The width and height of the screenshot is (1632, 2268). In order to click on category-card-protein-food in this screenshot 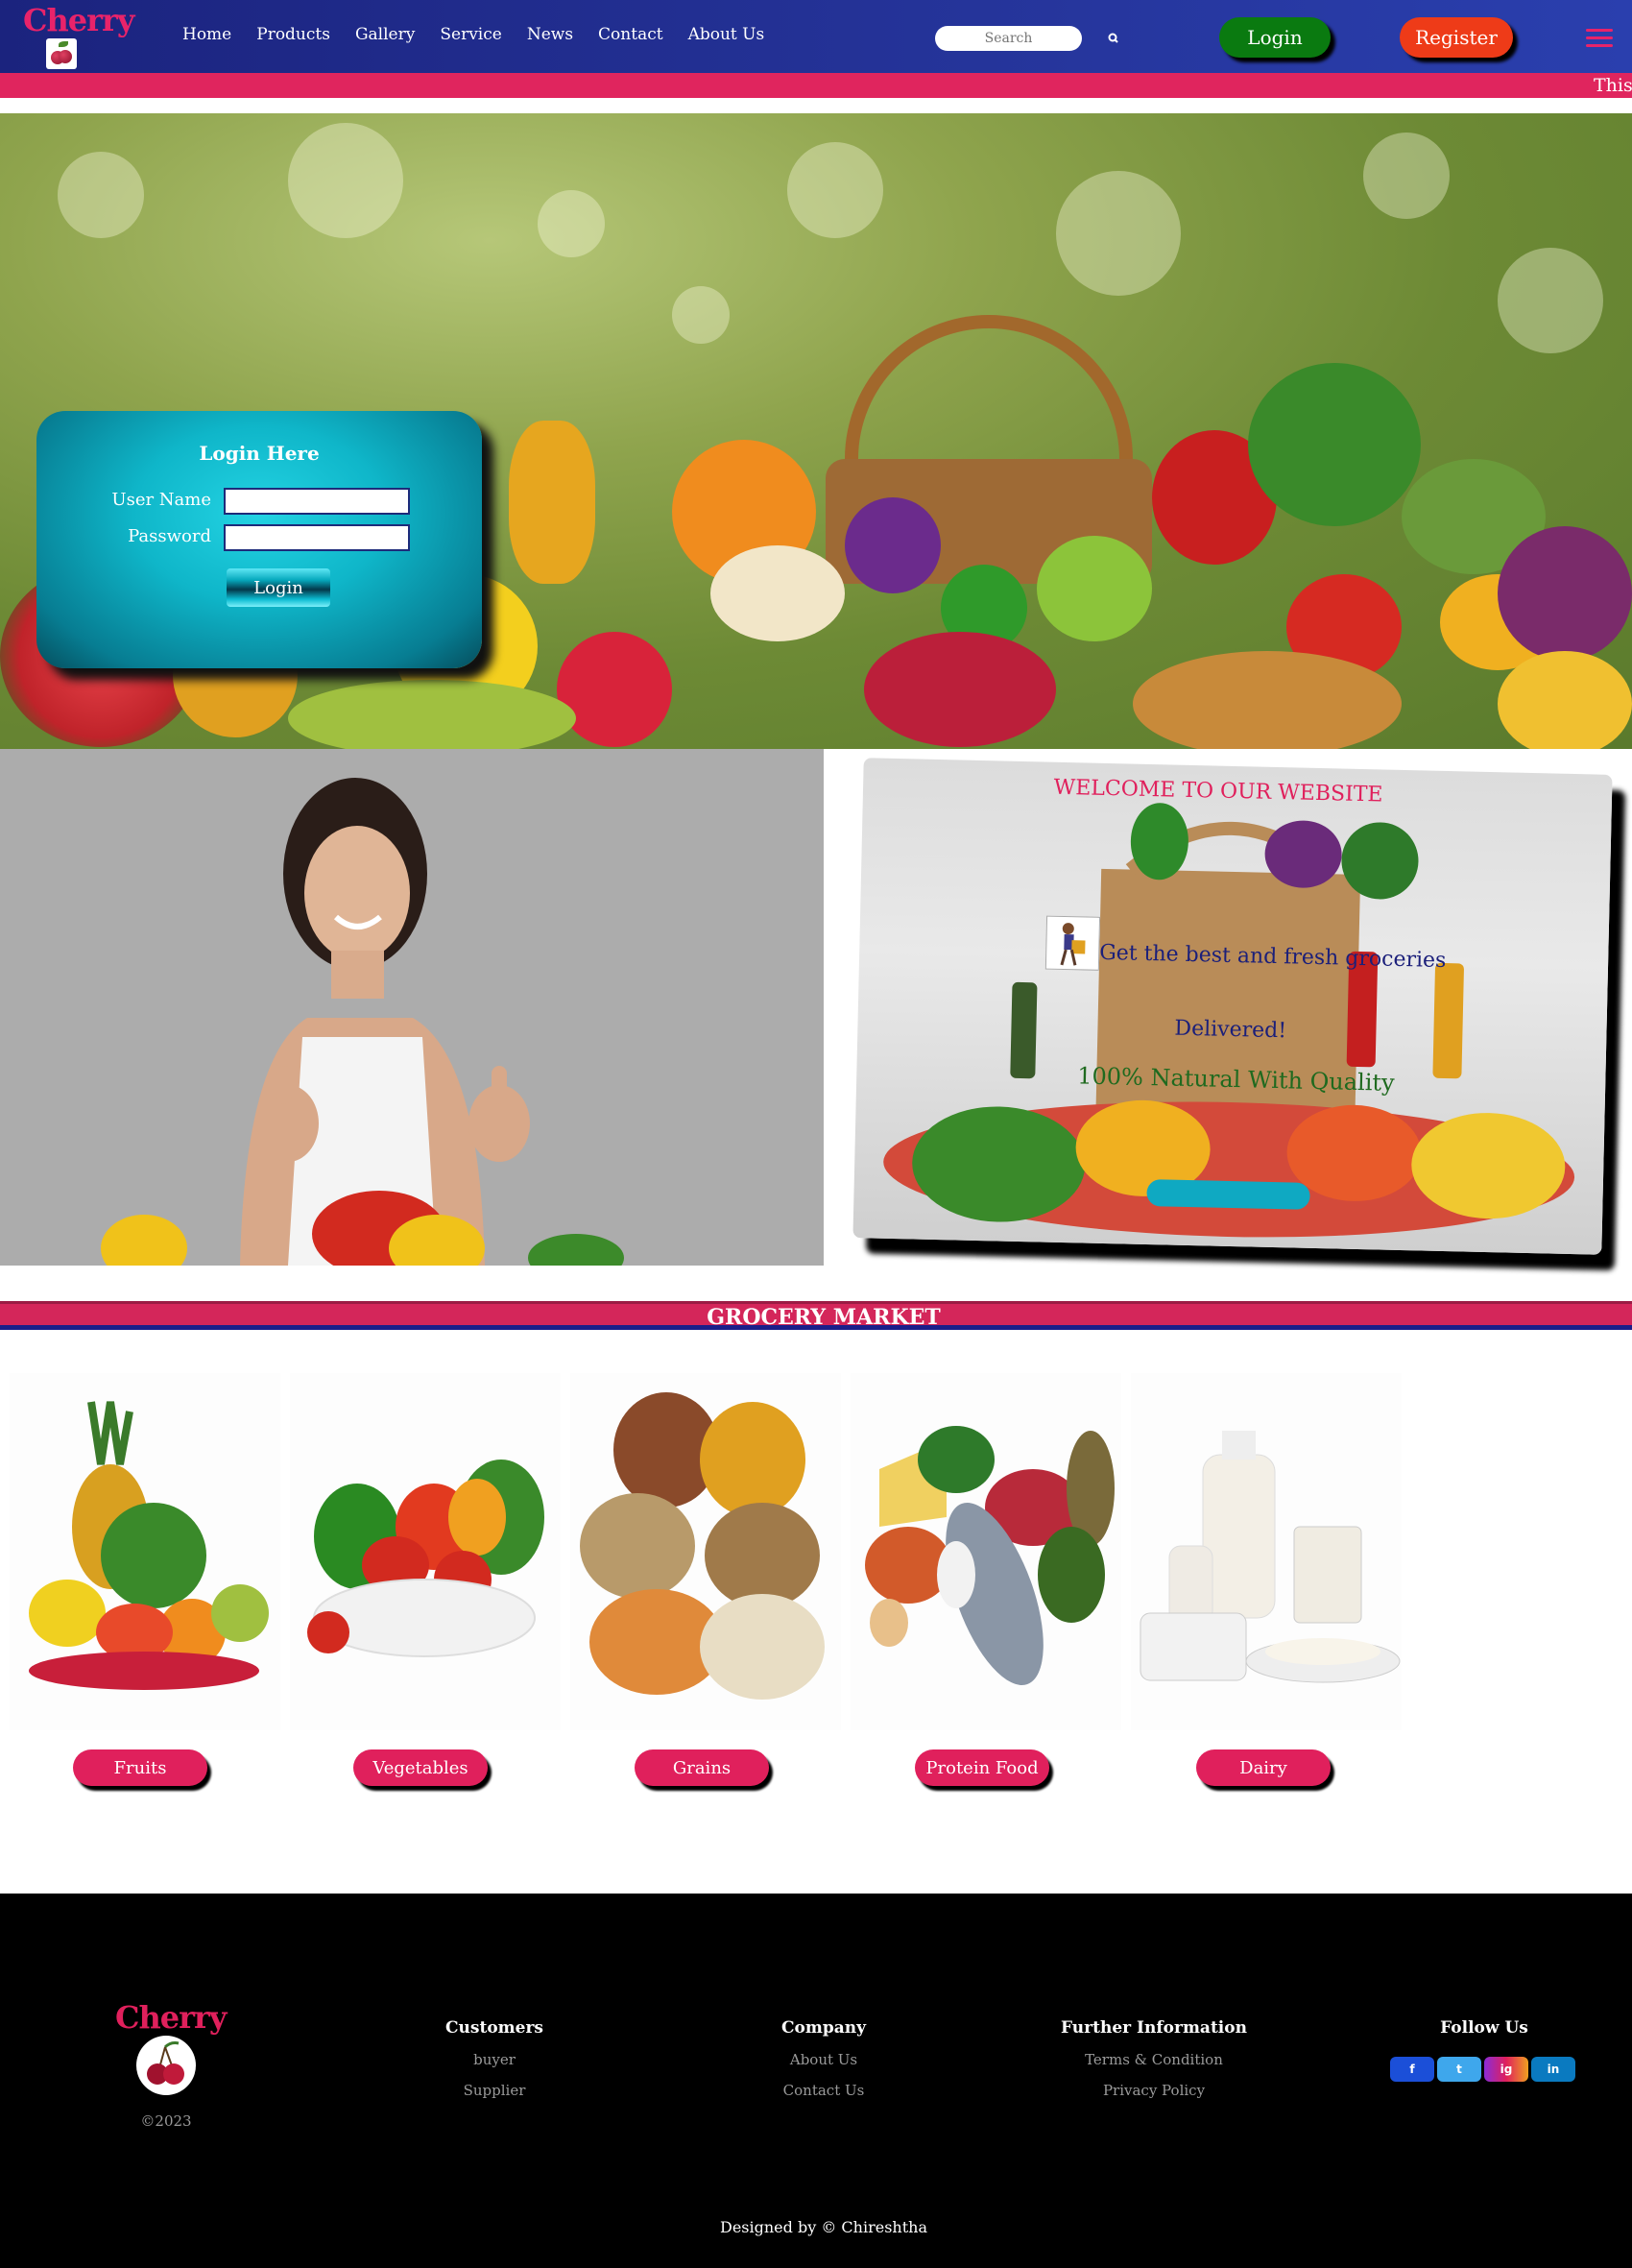, I will do `click(986, 1551)`.